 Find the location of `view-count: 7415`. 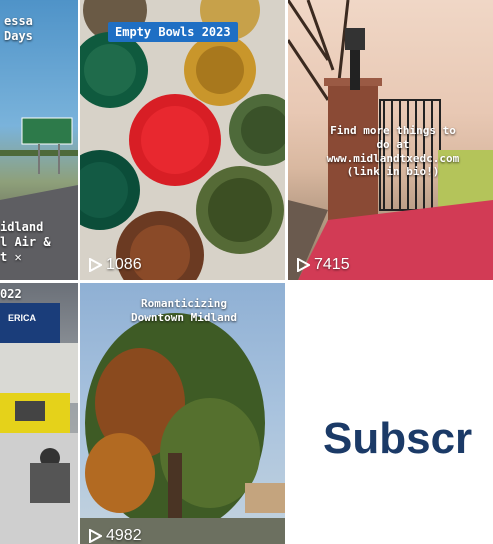

view-count: 7415 is located at coordinates (323, 265).